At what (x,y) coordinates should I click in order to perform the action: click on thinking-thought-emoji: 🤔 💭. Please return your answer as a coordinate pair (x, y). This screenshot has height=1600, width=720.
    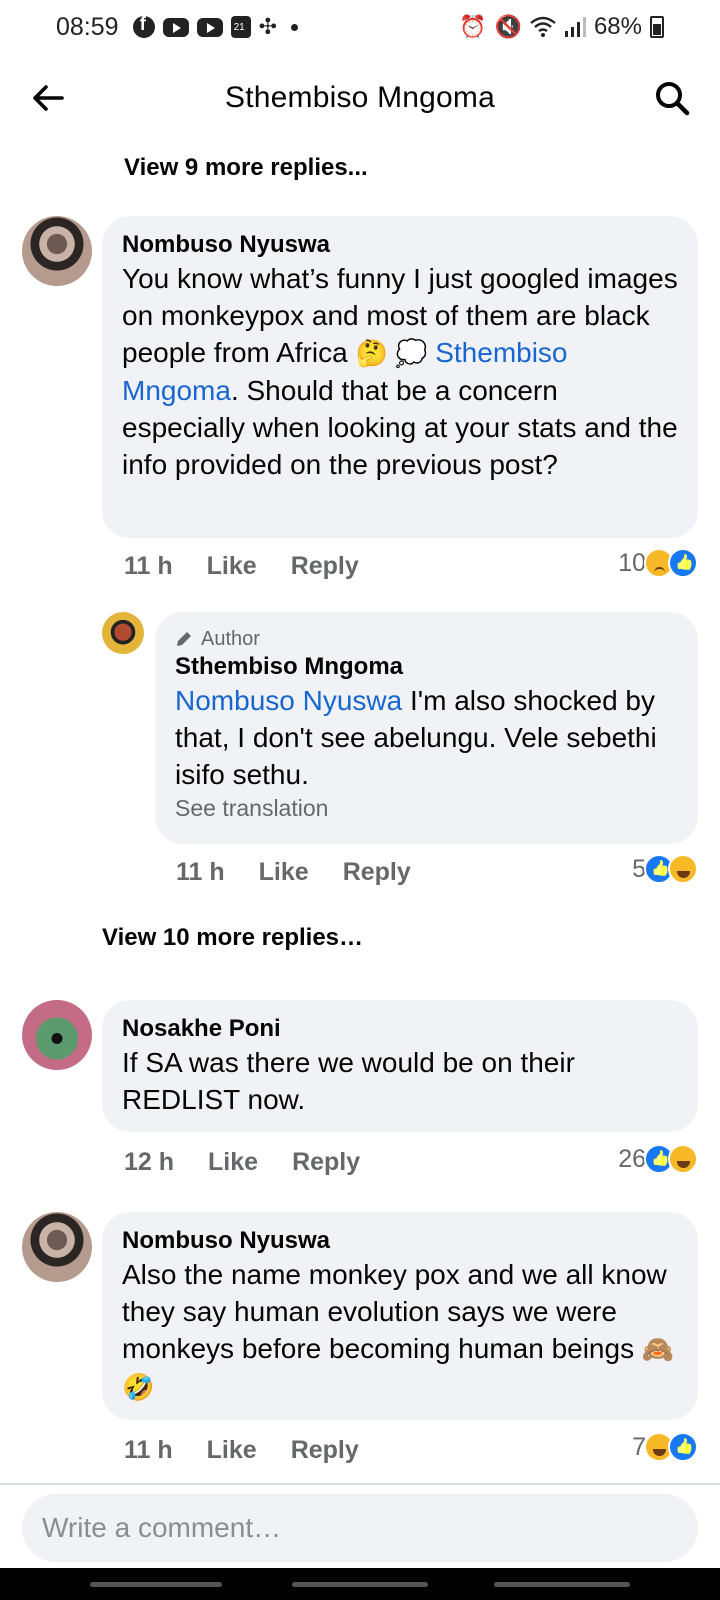
    Looking at the image, I should click on (391, 353).